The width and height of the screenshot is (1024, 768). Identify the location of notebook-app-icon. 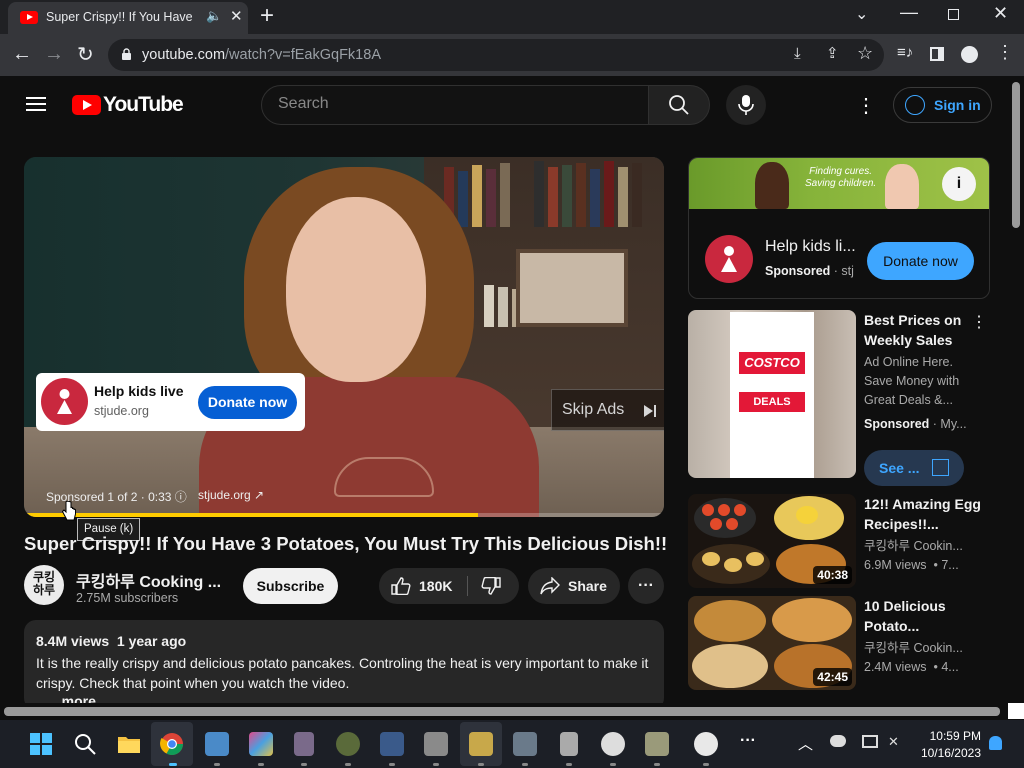
(481, 744).